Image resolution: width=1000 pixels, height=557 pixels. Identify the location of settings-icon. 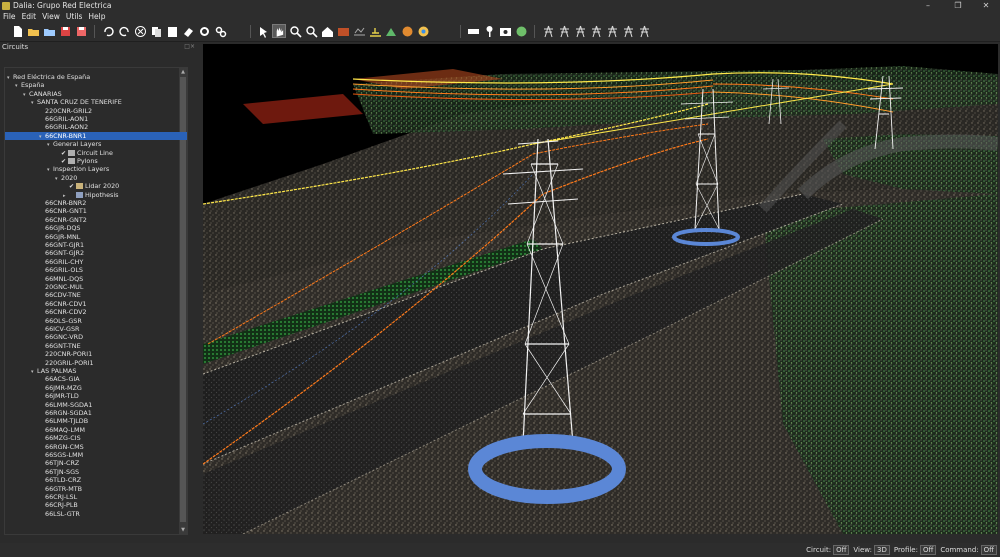
(204, 31).